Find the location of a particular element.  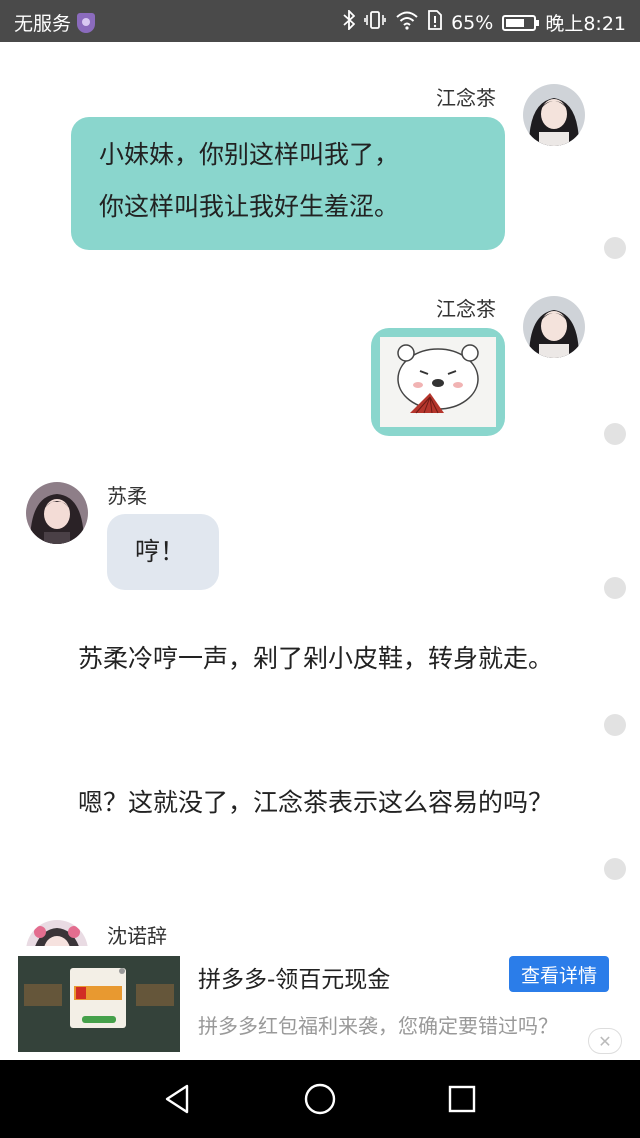

carrier-label: 无服务 is located at coordinates (43, 24).